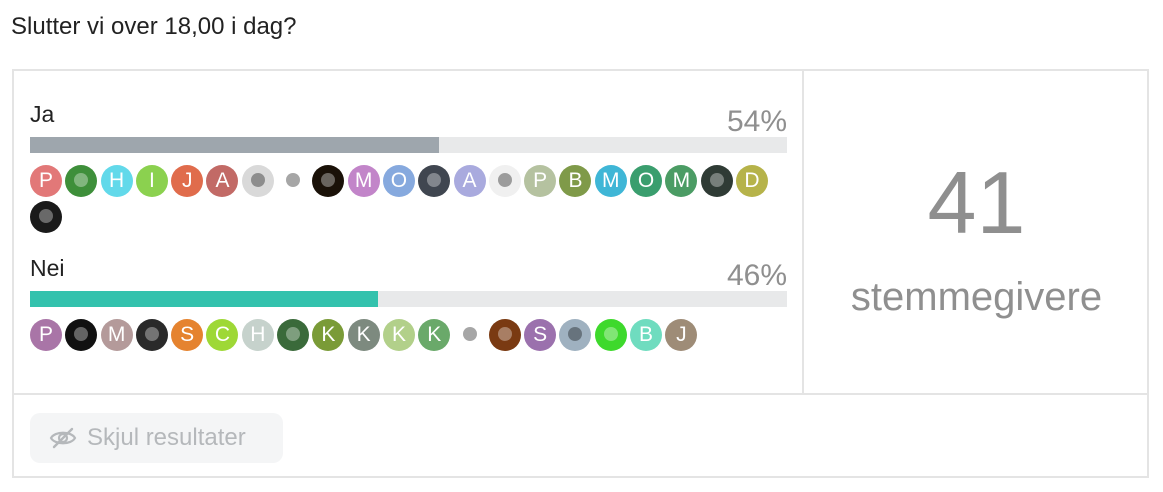 The height and width of the screenshot is (492, 1163). What do you see at coordinates (166, 437) in the screenshot?
I see `hide-results-label: Skjul resultater` at bounding box center [166, 437].